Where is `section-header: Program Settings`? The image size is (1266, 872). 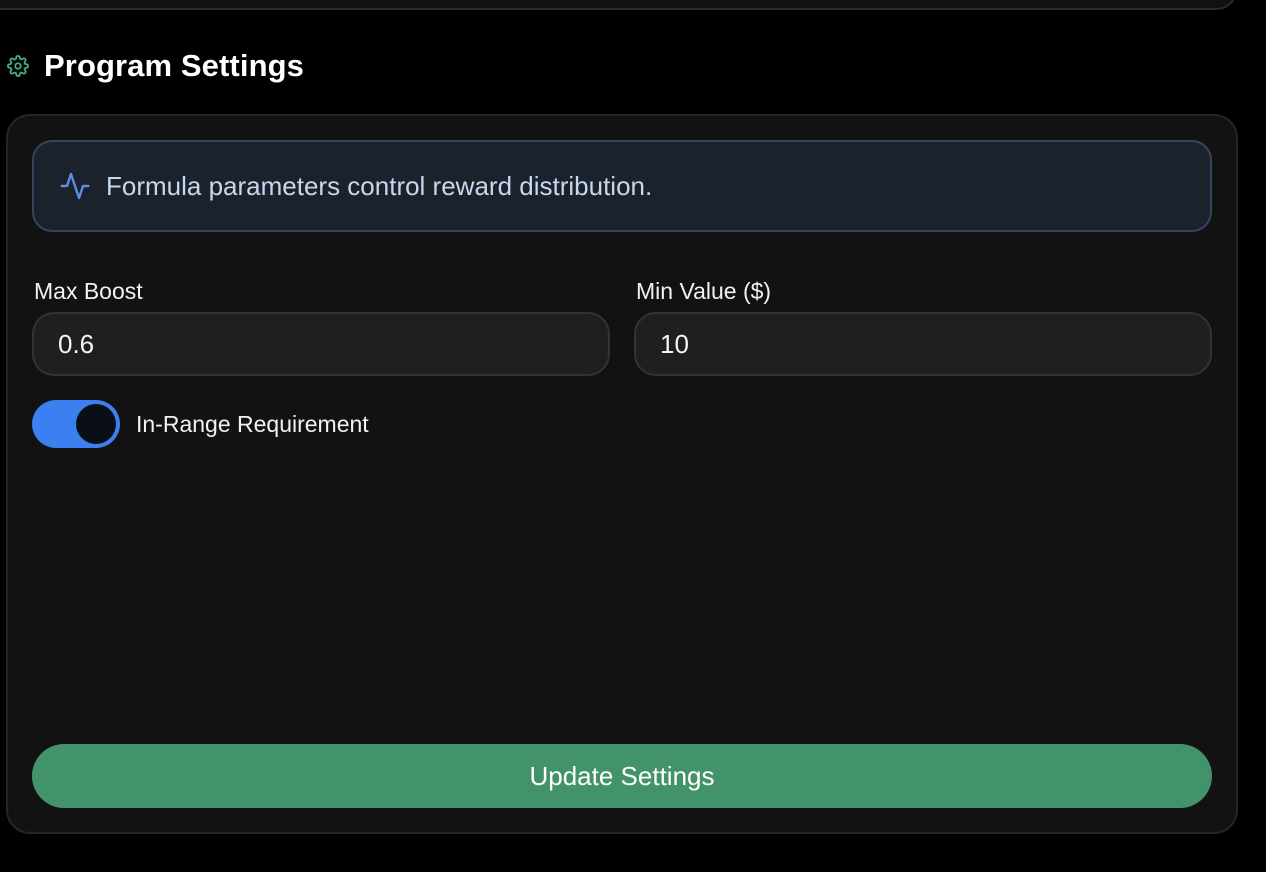 section-header: Program Settings is located at coordinates (155, 66).